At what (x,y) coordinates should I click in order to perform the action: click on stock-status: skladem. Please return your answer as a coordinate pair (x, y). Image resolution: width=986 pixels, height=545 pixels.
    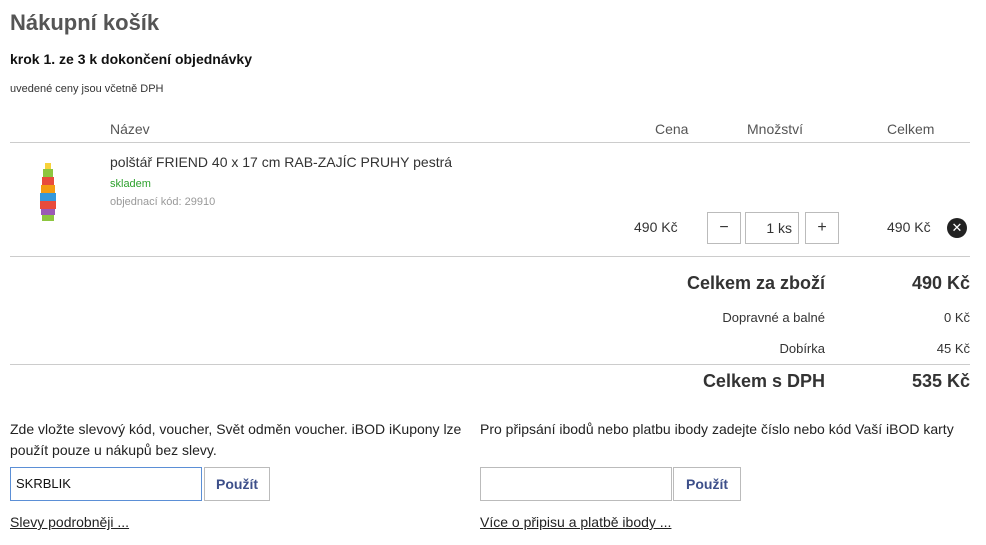
    Looking at the image, I should click on (130, 184).